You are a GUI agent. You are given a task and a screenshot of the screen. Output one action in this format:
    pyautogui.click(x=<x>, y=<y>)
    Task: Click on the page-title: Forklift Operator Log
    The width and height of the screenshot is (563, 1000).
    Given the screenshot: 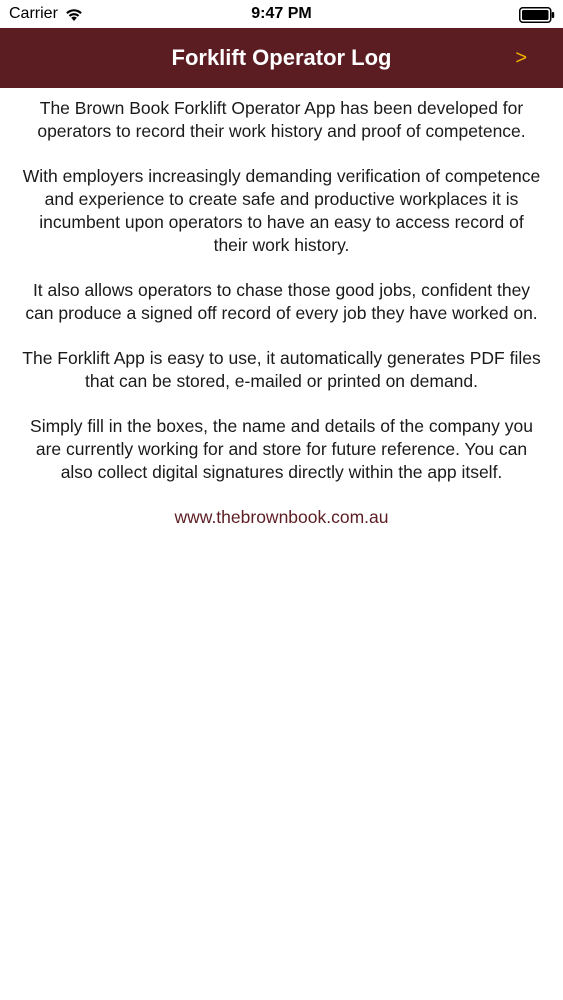 What is the action you would take?
    pyautogui.click(x=281, y=57)
    